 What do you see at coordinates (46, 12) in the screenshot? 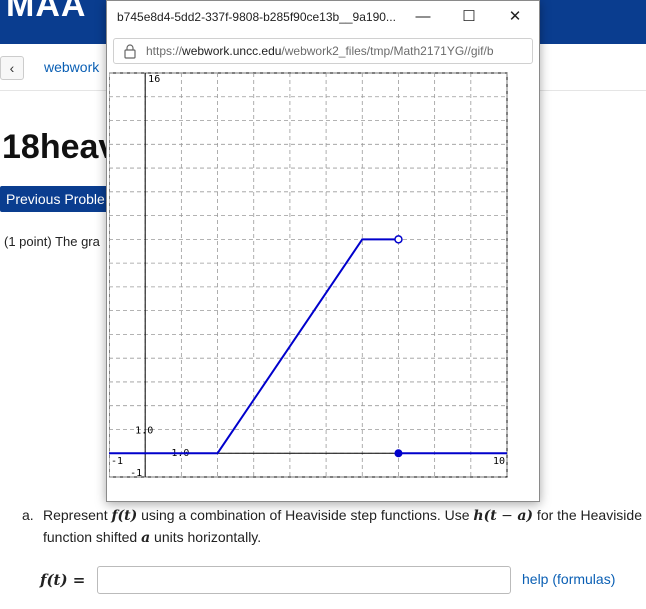
I see `maa-logo: MAA` at bounding box center [46, 12].